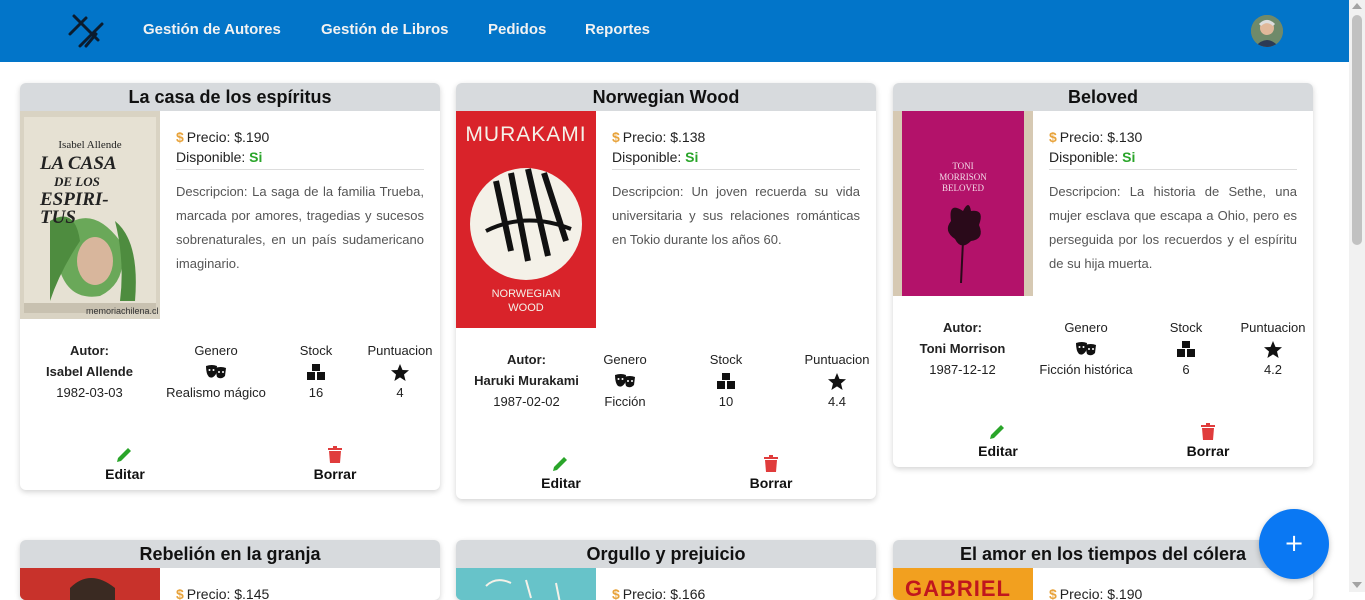 This screenshot has height=600, width=1365. I want to click on book-cover-image: MURAKAMI NORWEGIAN WOOD, so click(526, 219).